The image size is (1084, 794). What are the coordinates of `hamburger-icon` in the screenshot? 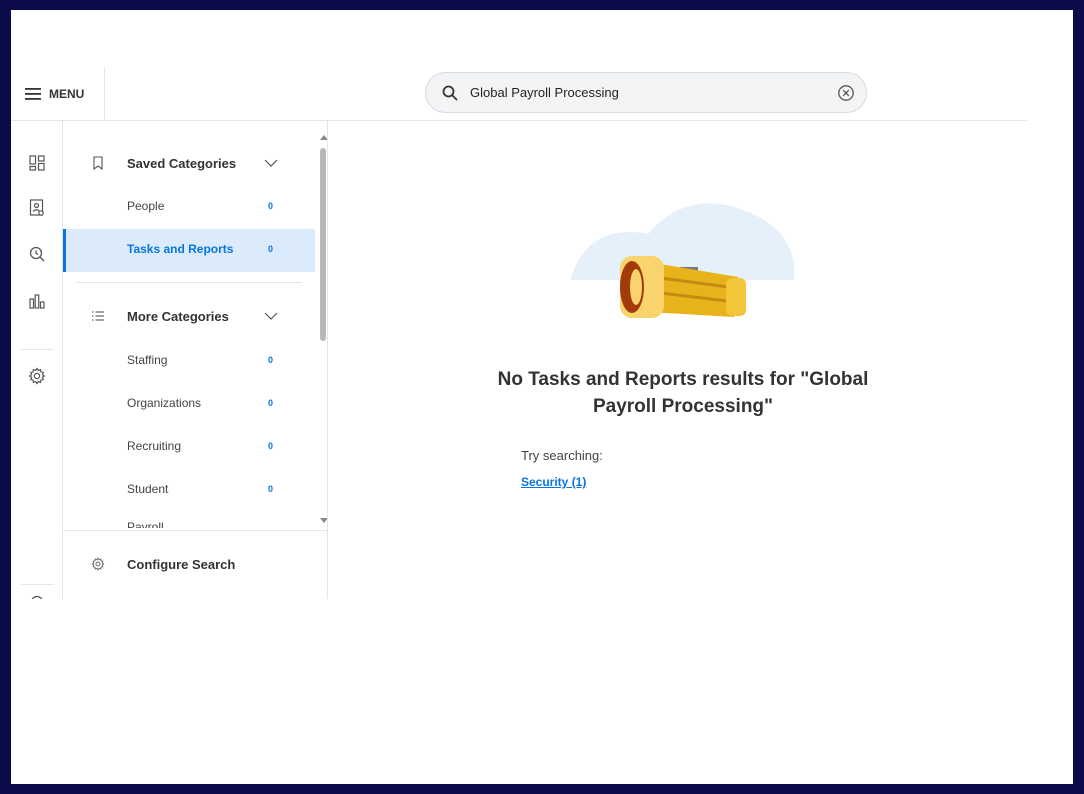 It's located at (33, 94).